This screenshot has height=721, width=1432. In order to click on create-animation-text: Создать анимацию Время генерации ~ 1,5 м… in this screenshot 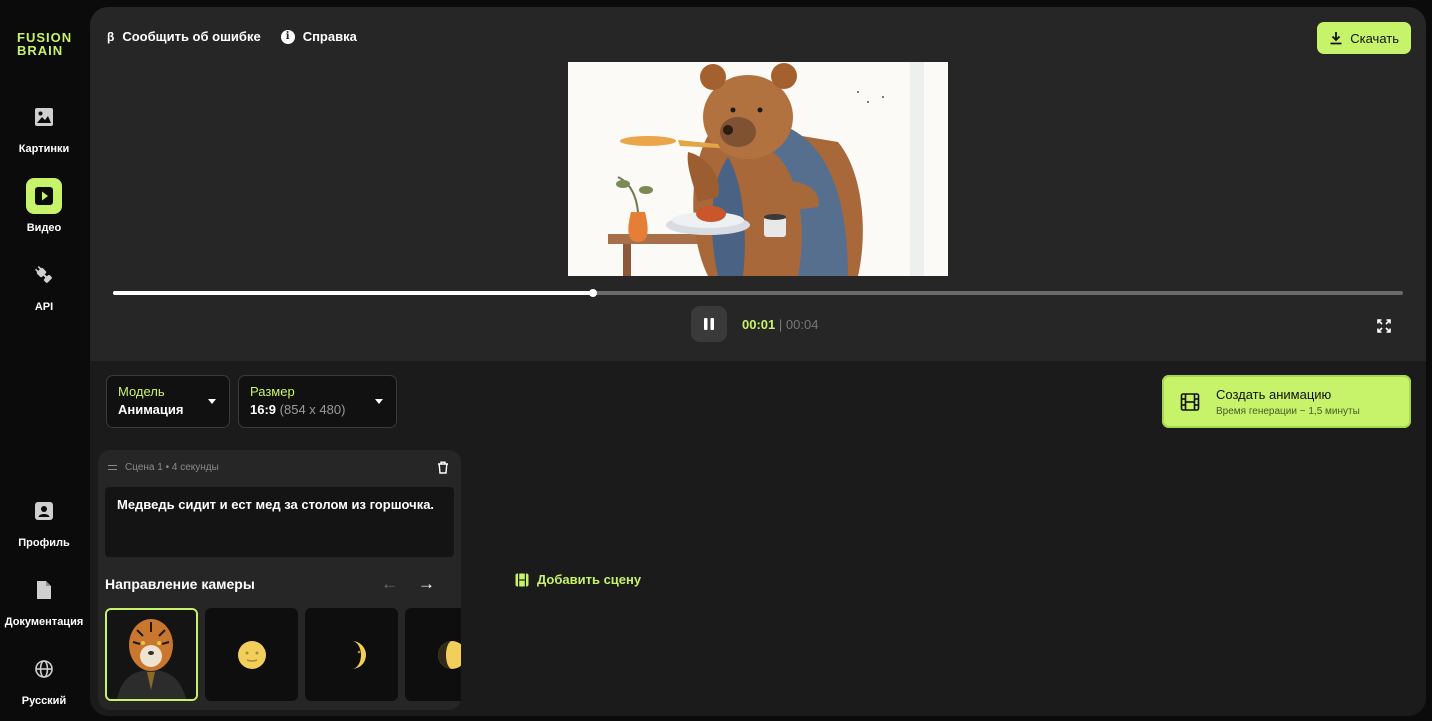, I will do `click(1288, 402)`.